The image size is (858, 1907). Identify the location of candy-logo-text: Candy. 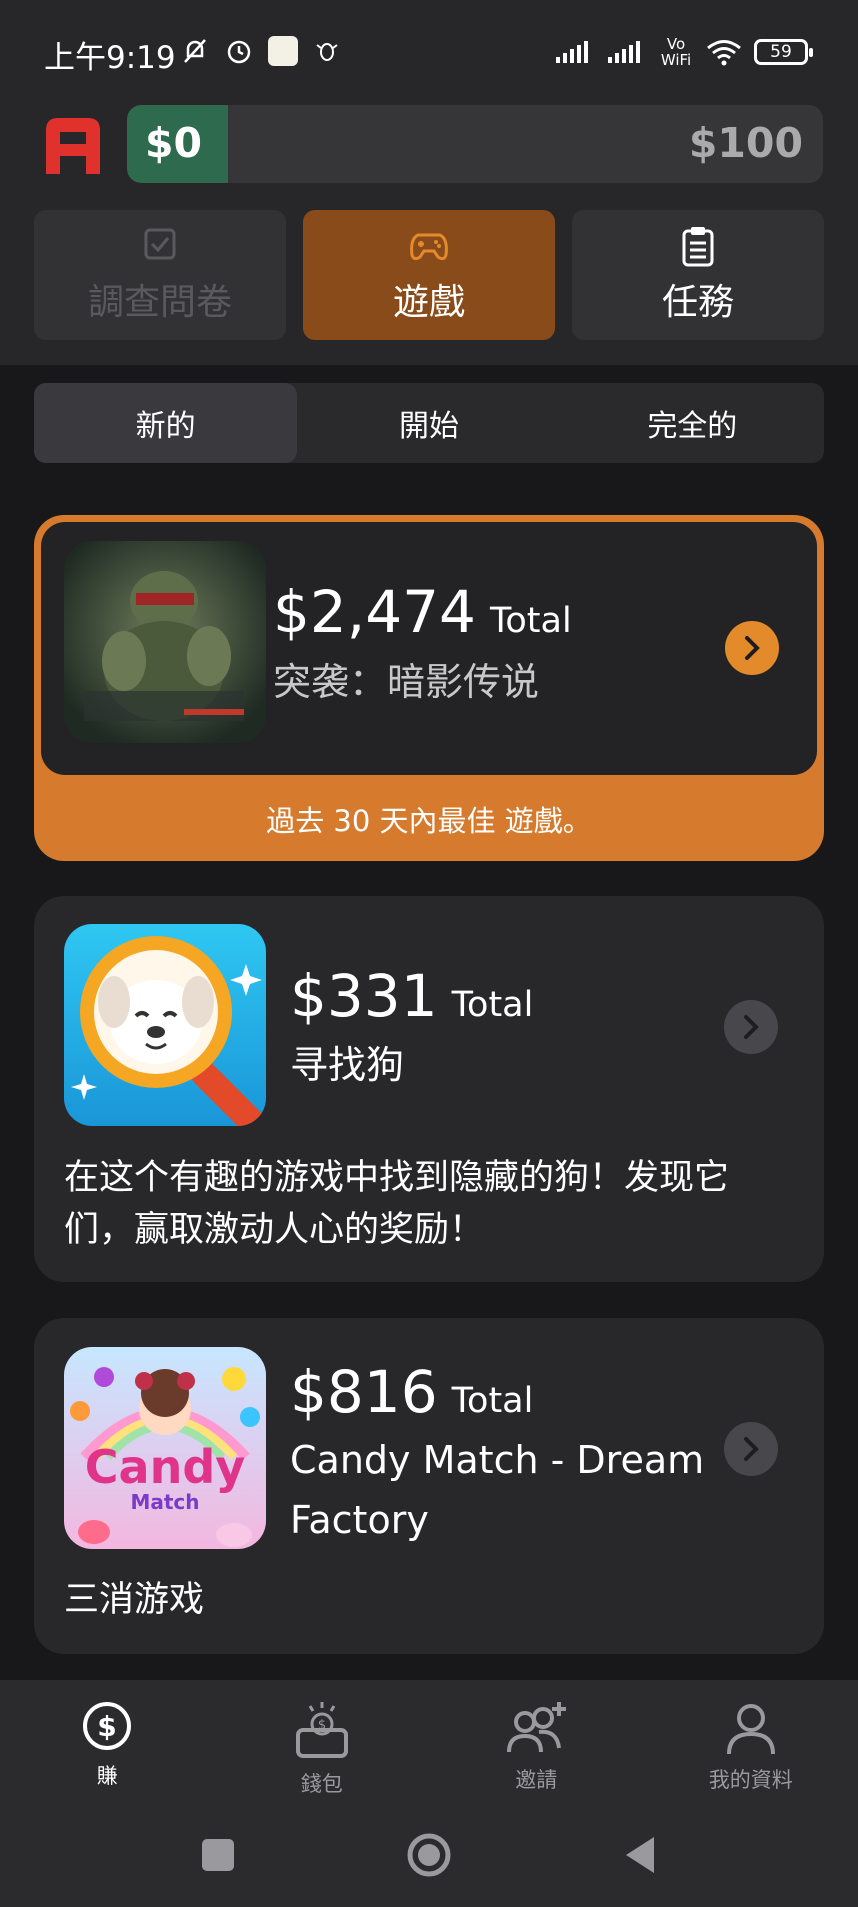
(165, 1467).